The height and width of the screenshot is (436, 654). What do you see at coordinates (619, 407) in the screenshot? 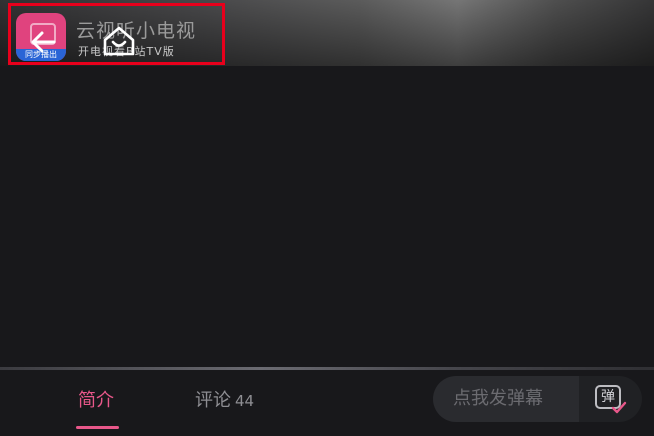
I see `check-icon` at bounding box center [619, 407].